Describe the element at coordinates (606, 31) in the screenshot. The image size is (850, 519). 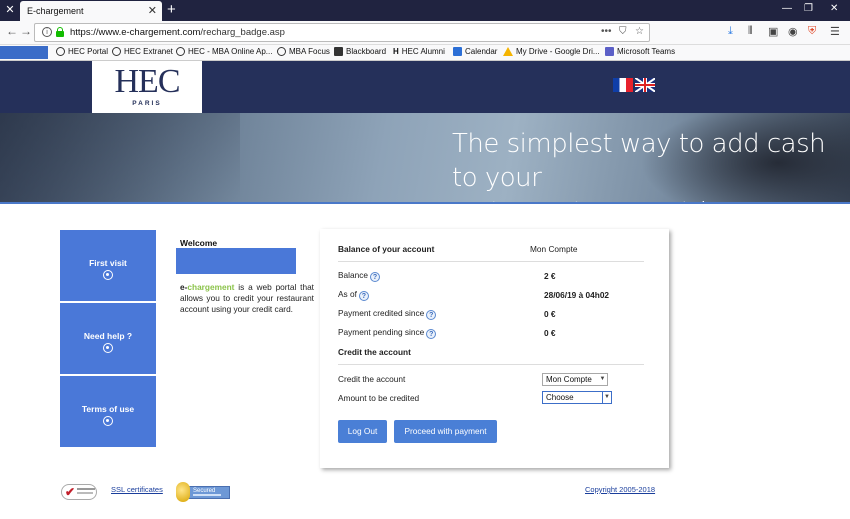
I see `page-actions-icon: •••` at that location.